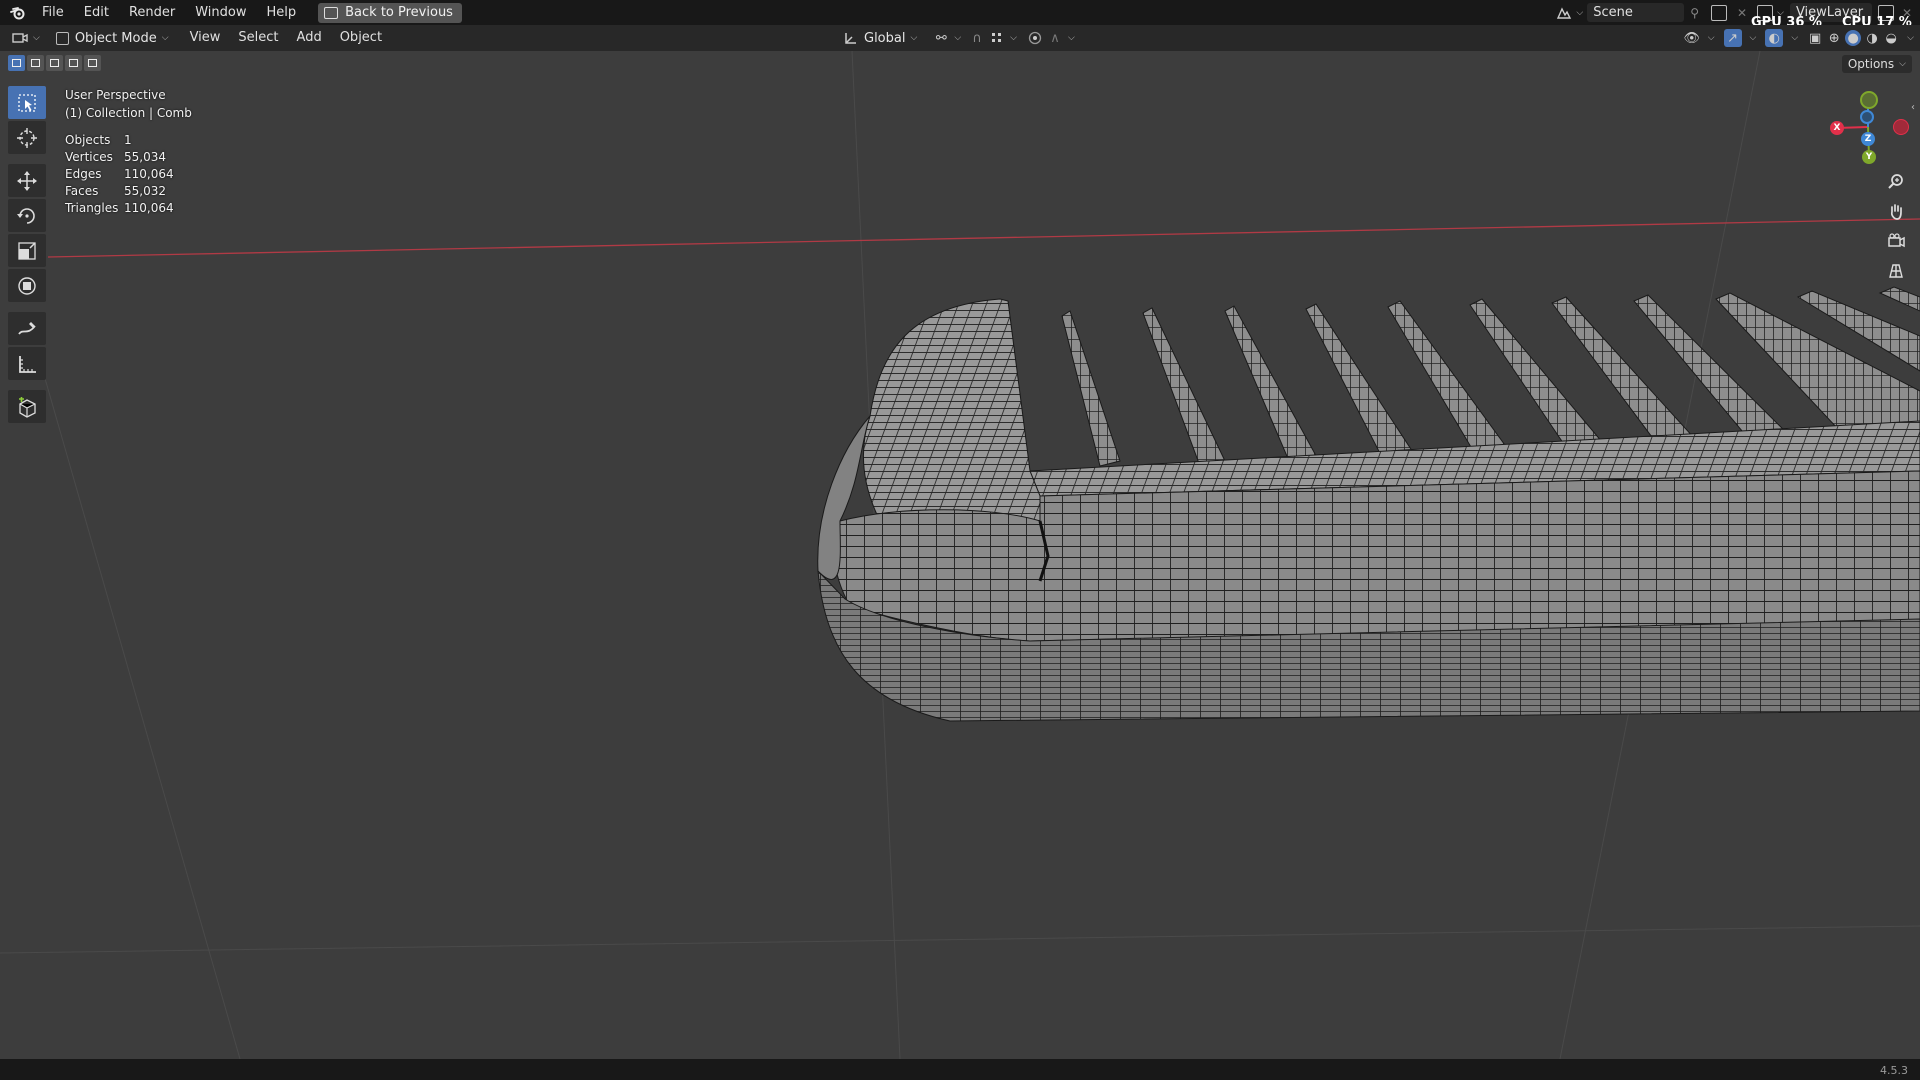 The width and height of the screenshot is (1920, 1080). What do you see at coordinates (1815, 38) in the screenshot?
I see `xray-toggle-icon: ▣` at bounding box center [1815, 38].